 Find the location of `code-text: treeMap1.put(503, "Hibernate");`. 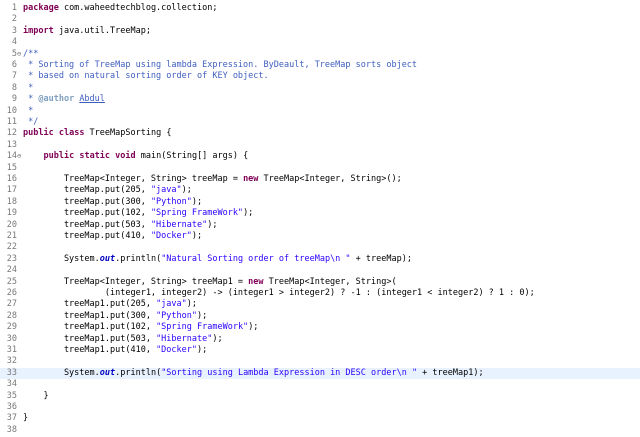

code-text: treeMap1.put(503, "Hibernate"); is located at coordinates (123, 339).